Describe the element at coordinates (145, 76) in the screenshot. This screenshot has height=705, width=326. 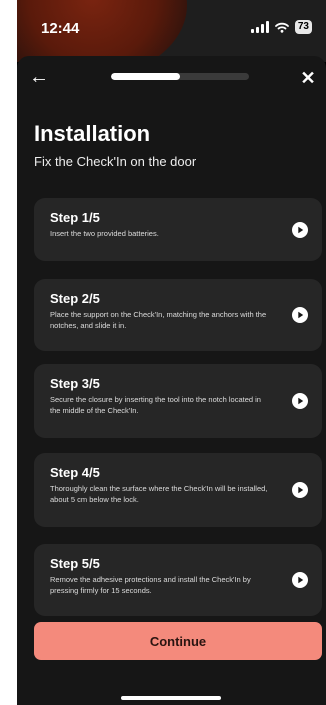
I see `progress-fill` at that location.